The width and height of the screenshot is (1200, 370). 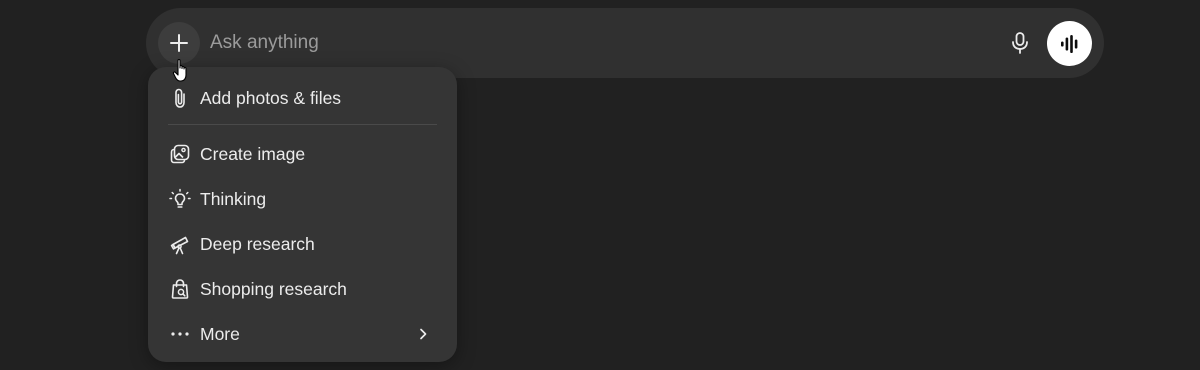 What do you see at coordinates (600, 43) in the screenshot?
I see `prompt-input` at bounding box center [600, 43].